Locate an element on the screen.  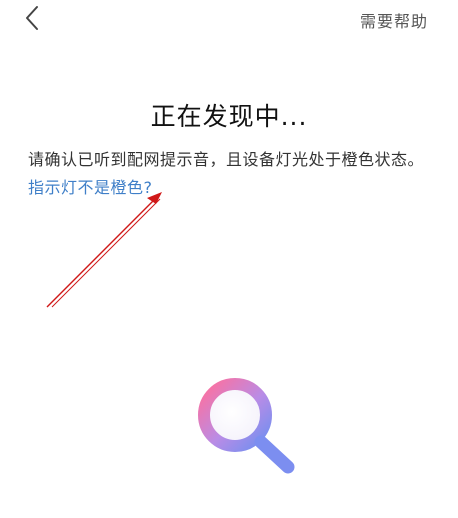
magnifier-search-icon is located at coordinates (246, 426).